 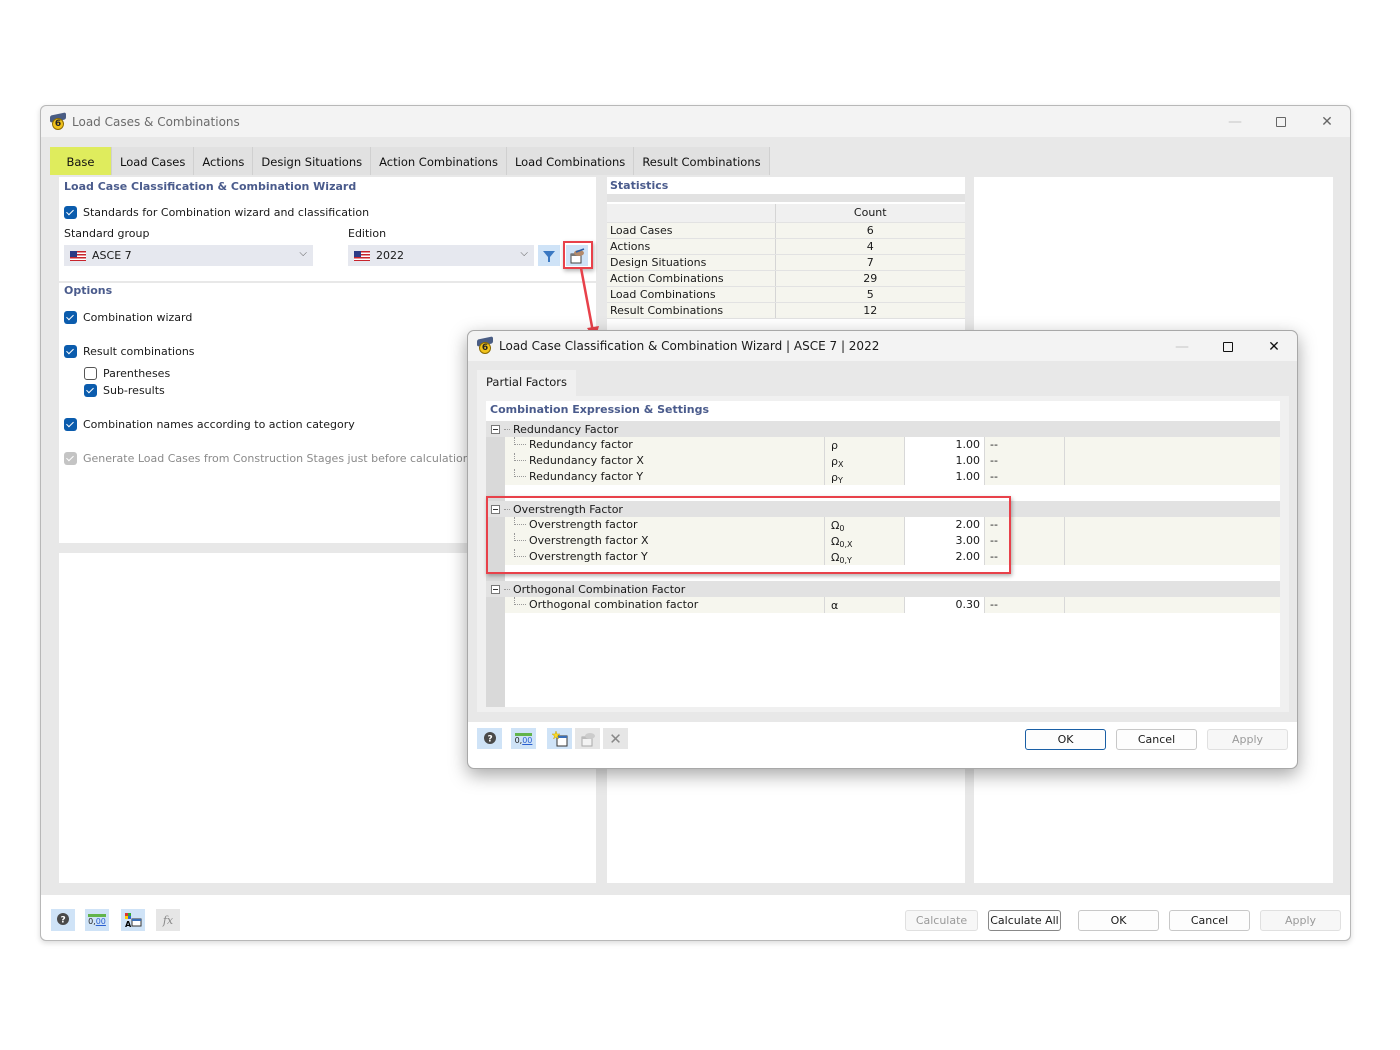 I want to click on sub-results-row: Sub-results, so click(x=124, y=390).